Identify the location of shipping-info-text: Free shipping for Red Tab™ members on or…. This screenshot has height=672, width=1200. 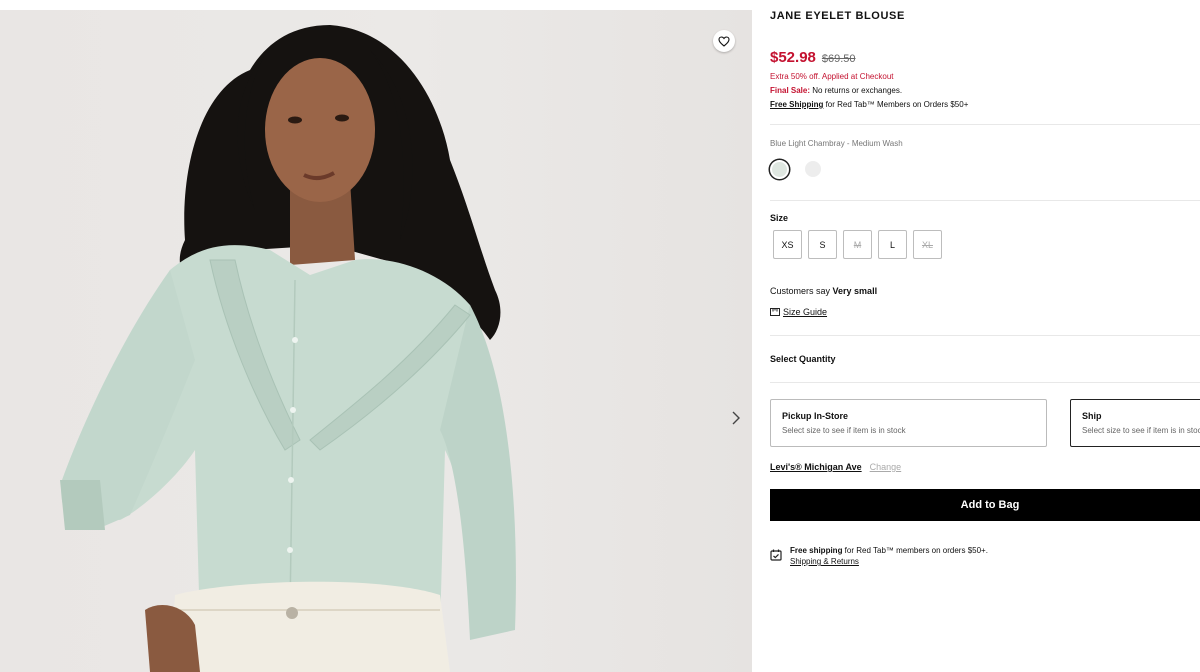
(889, 556).